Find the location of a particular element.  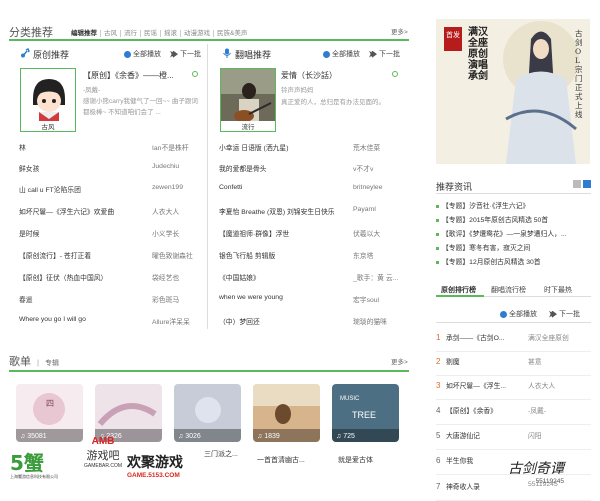

songlist-cover-5: MUSIC TREE ♫ 725 is located at coordinates (365, 413).